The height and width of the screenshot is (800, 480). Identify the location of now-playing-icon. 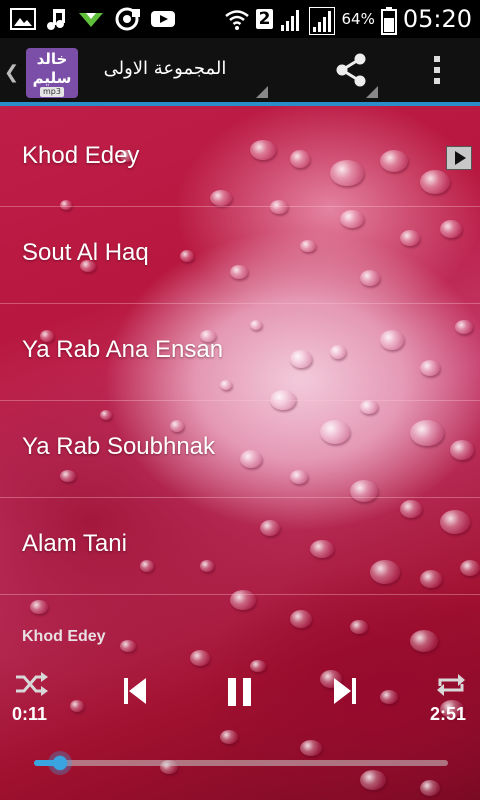
(459, 158).